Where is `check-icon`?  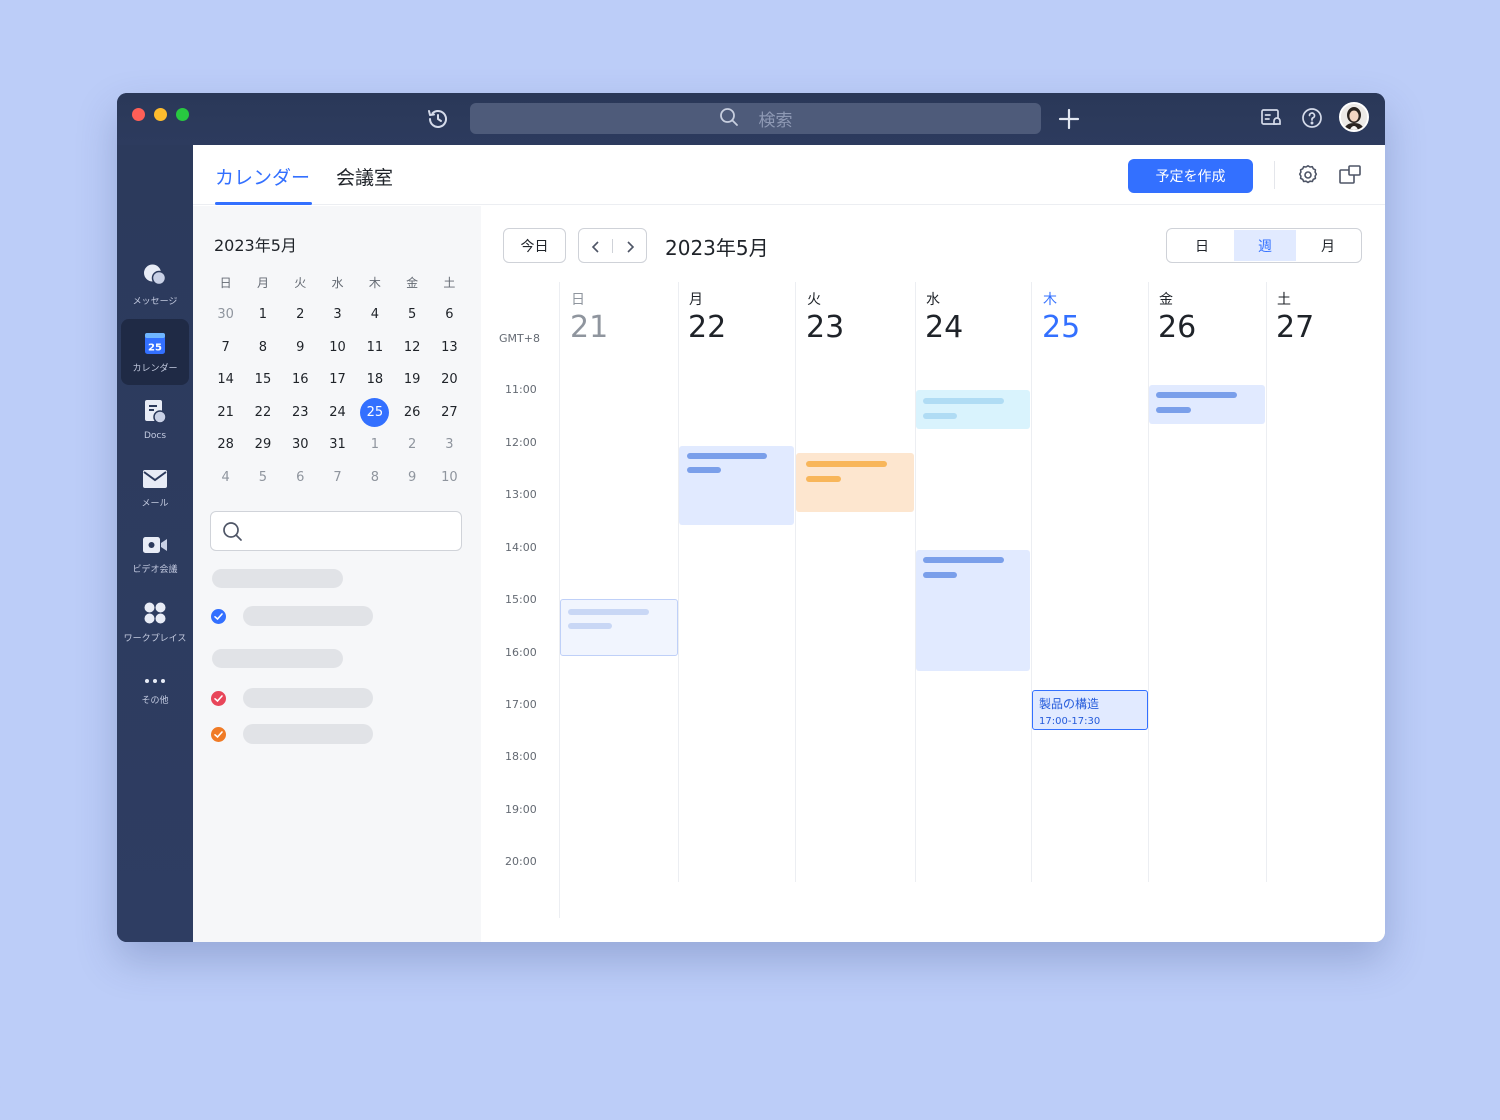 check-icon is located at coordinates (218, 699).